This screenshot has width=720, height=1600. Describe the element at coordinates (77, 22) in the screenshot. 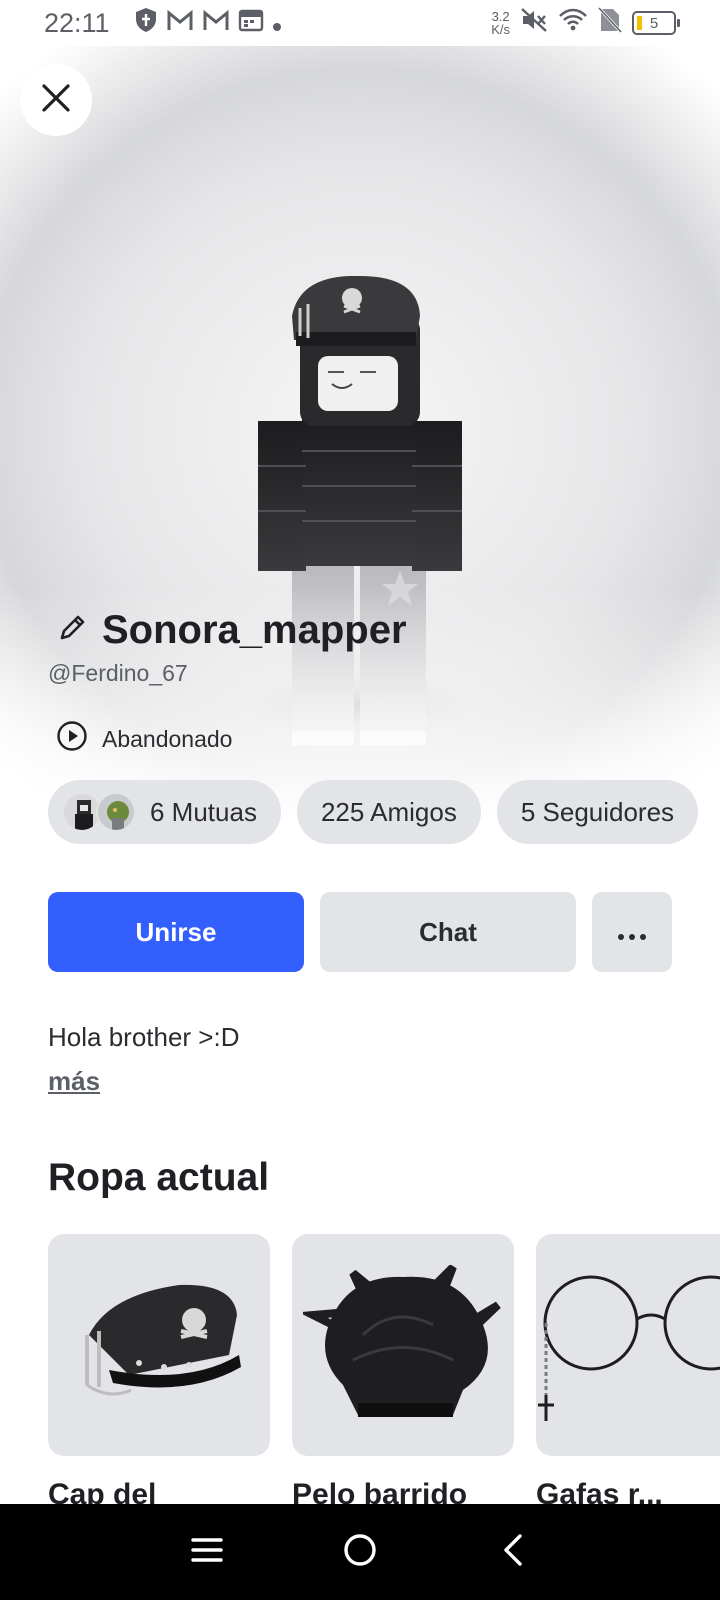

I see `status-time: 22:11` at that location.